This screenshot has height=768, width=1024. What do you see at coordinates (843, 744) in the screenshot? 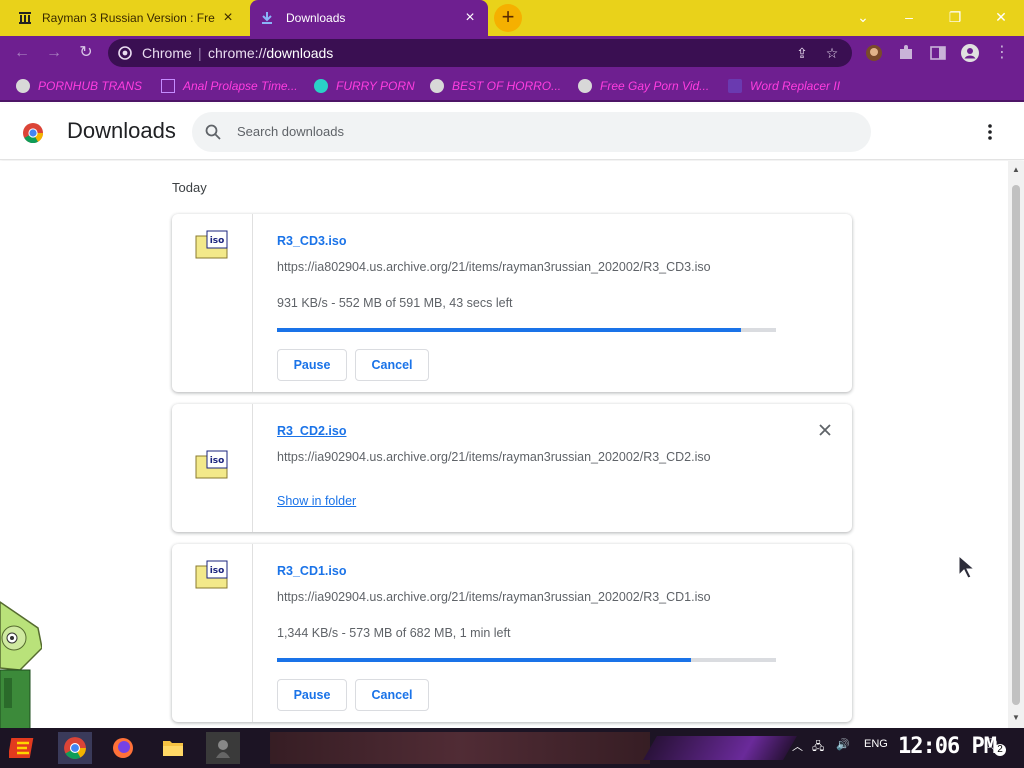
I see `volume-icon: 🔊` at bounding box center [843, 744].